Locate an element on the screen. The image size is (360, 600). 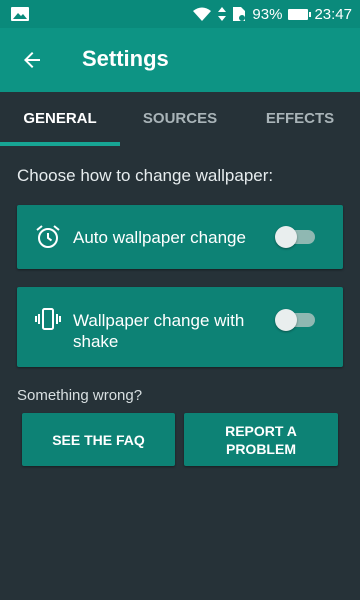
image-icon is located at coordinates (20, 14).